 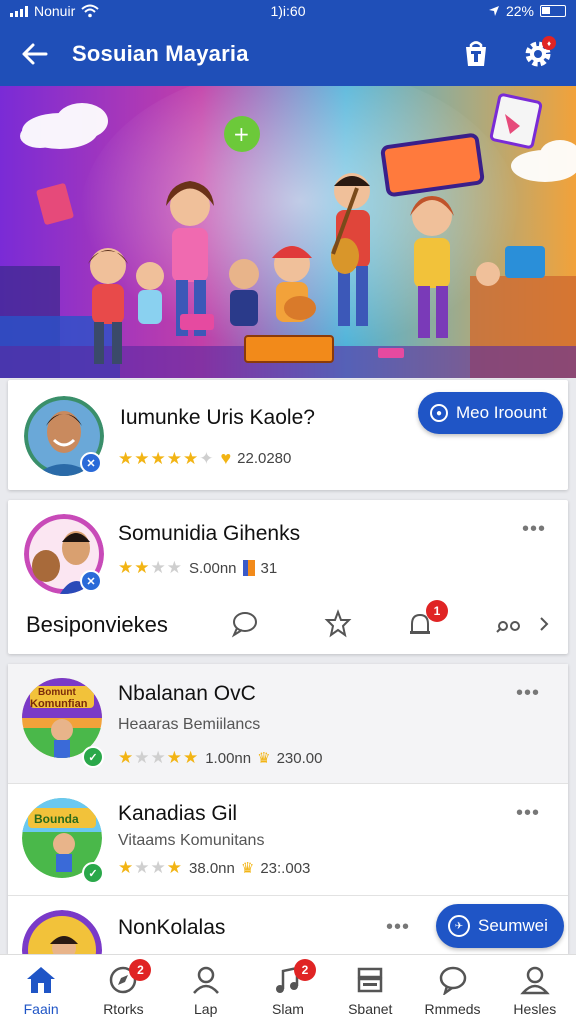 I want to click on back-button, so click(x=34, y=54).